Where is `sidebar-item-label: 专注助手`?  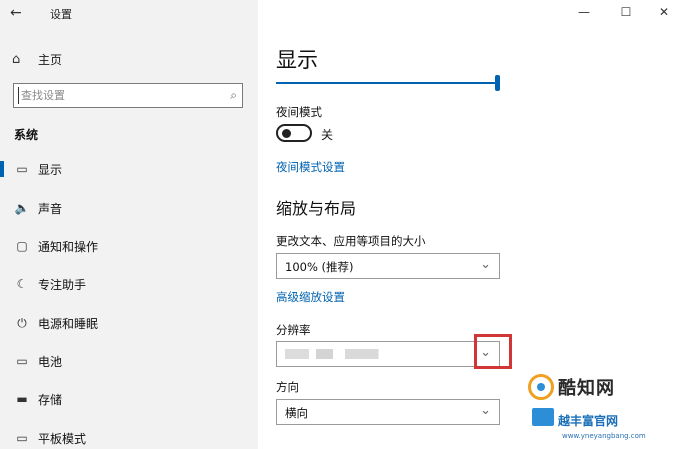
sidebar-item-label: 专注助手 is located at coordinates (62, 284).